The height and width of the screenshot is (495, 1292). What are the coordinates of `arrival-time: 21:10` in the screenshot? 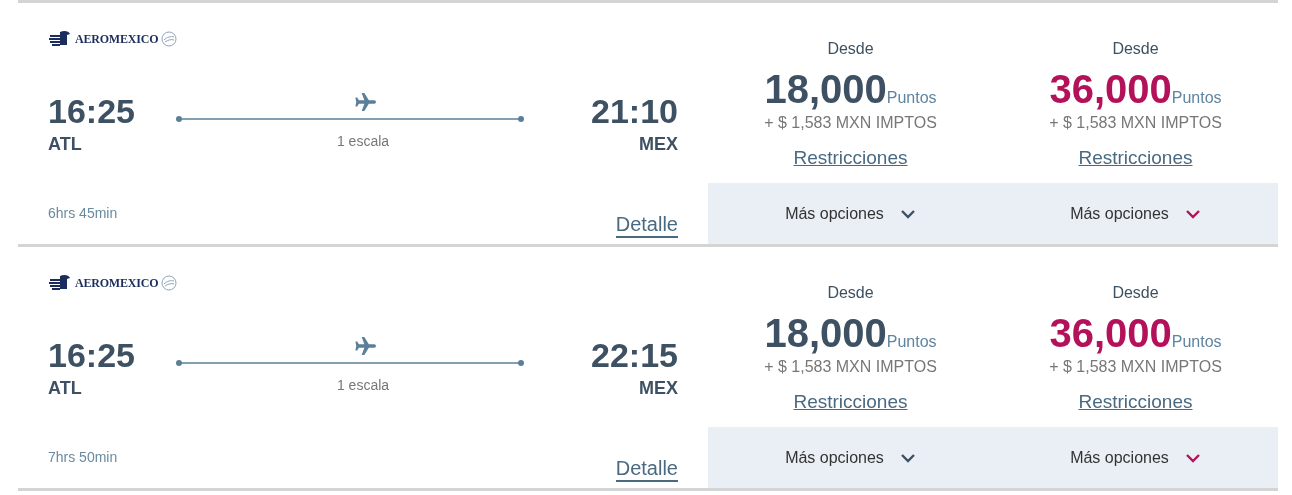 It's located at (634, 111).